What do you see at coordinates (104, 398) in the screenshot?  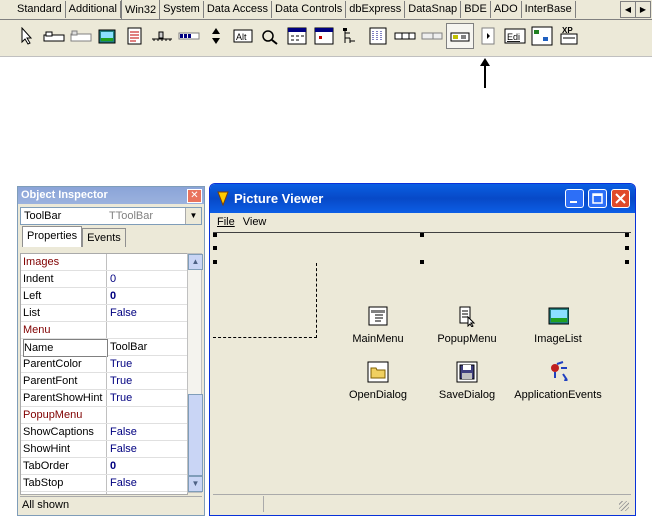 I see `property-row: ParentShowHint True` at bounding box center [104, 398].